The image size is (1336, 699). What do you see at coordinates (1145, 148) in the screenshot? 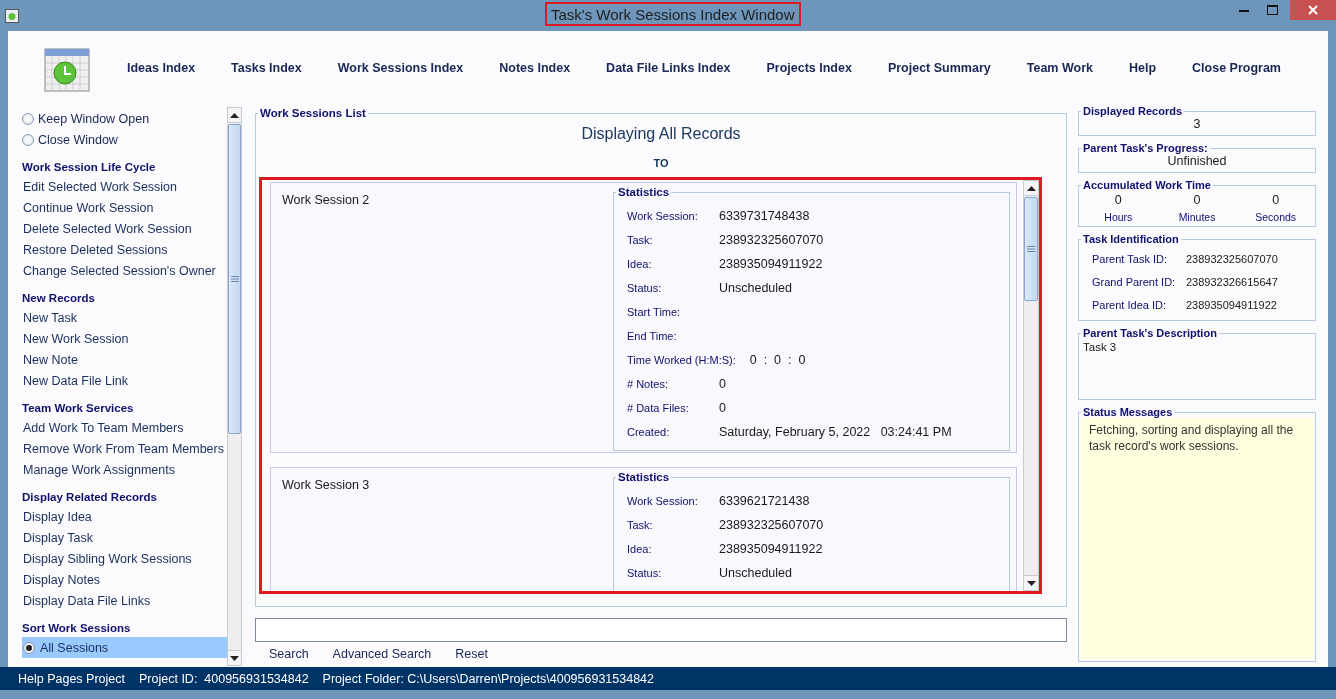
I see `panel-title: Parent Task's Progress:` at bounding box center [1145, 148].